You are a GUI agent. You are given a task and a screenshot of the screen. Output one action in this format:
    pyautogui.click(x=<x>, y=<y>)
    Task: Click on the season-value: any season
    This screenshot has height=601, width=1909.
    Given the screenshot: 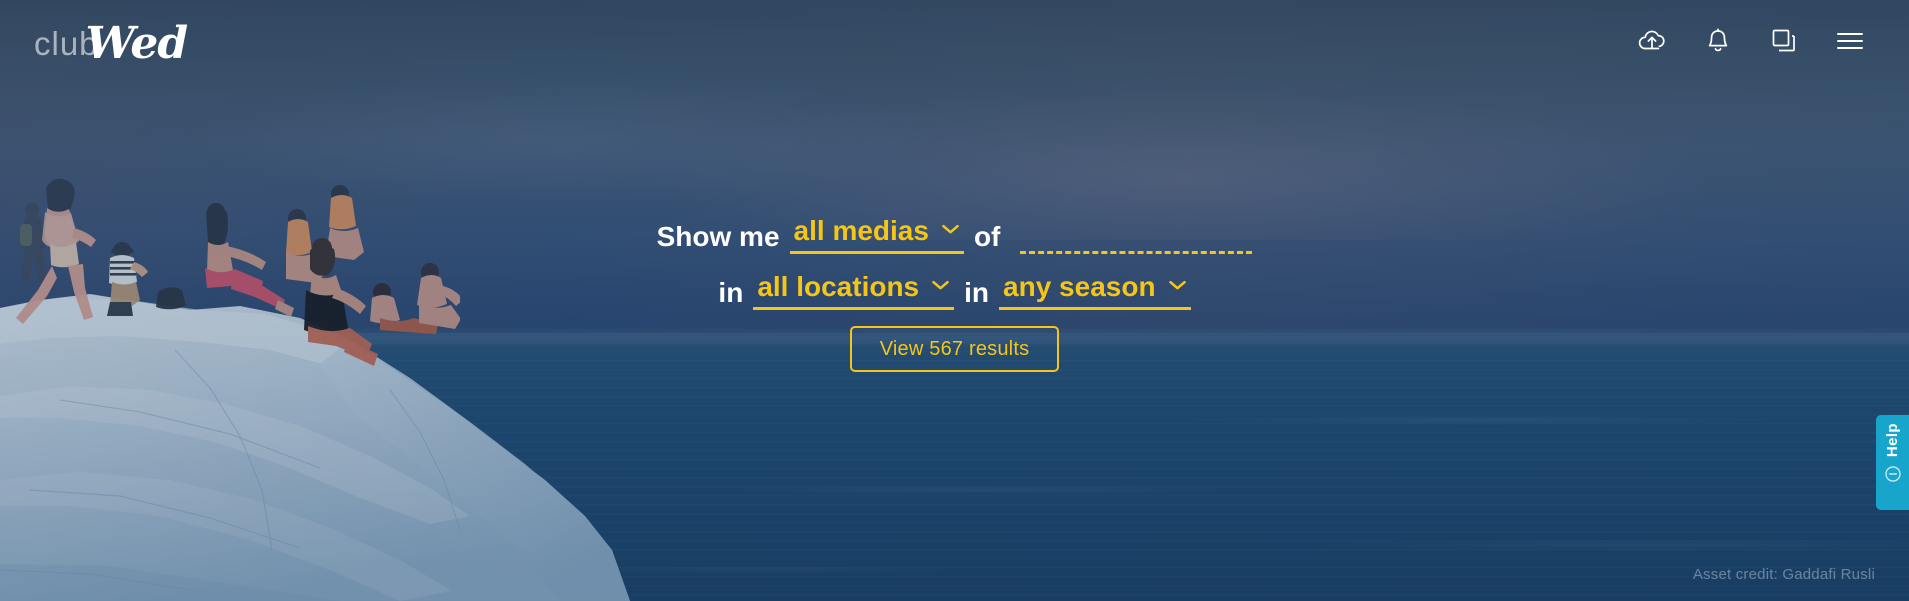 What is the action you would take?
    pyautogui.click(x=1079, y=286)
    